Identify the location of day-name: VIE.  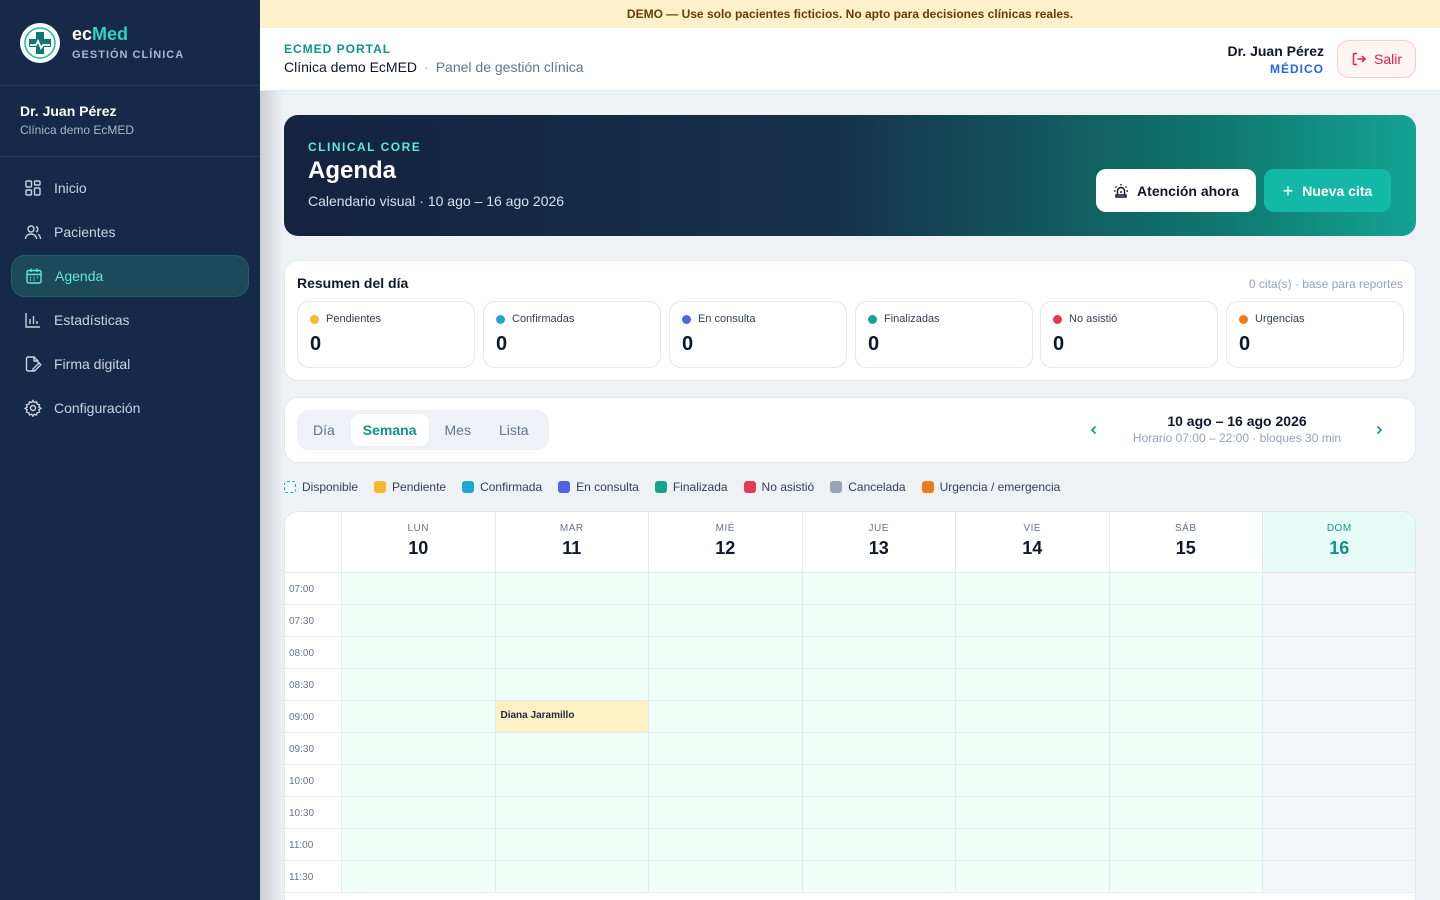
(1032, 528).